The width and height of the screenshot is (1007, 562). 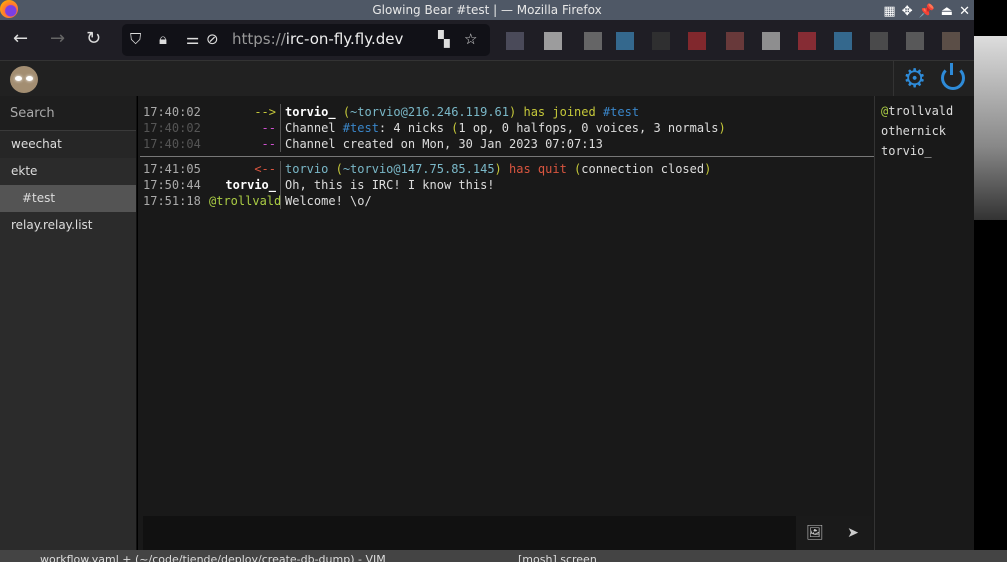 What do you see at coordinates (907, 12) in the screenshot?
I see `move-icon: ✥` at bounding box center [907, 12].